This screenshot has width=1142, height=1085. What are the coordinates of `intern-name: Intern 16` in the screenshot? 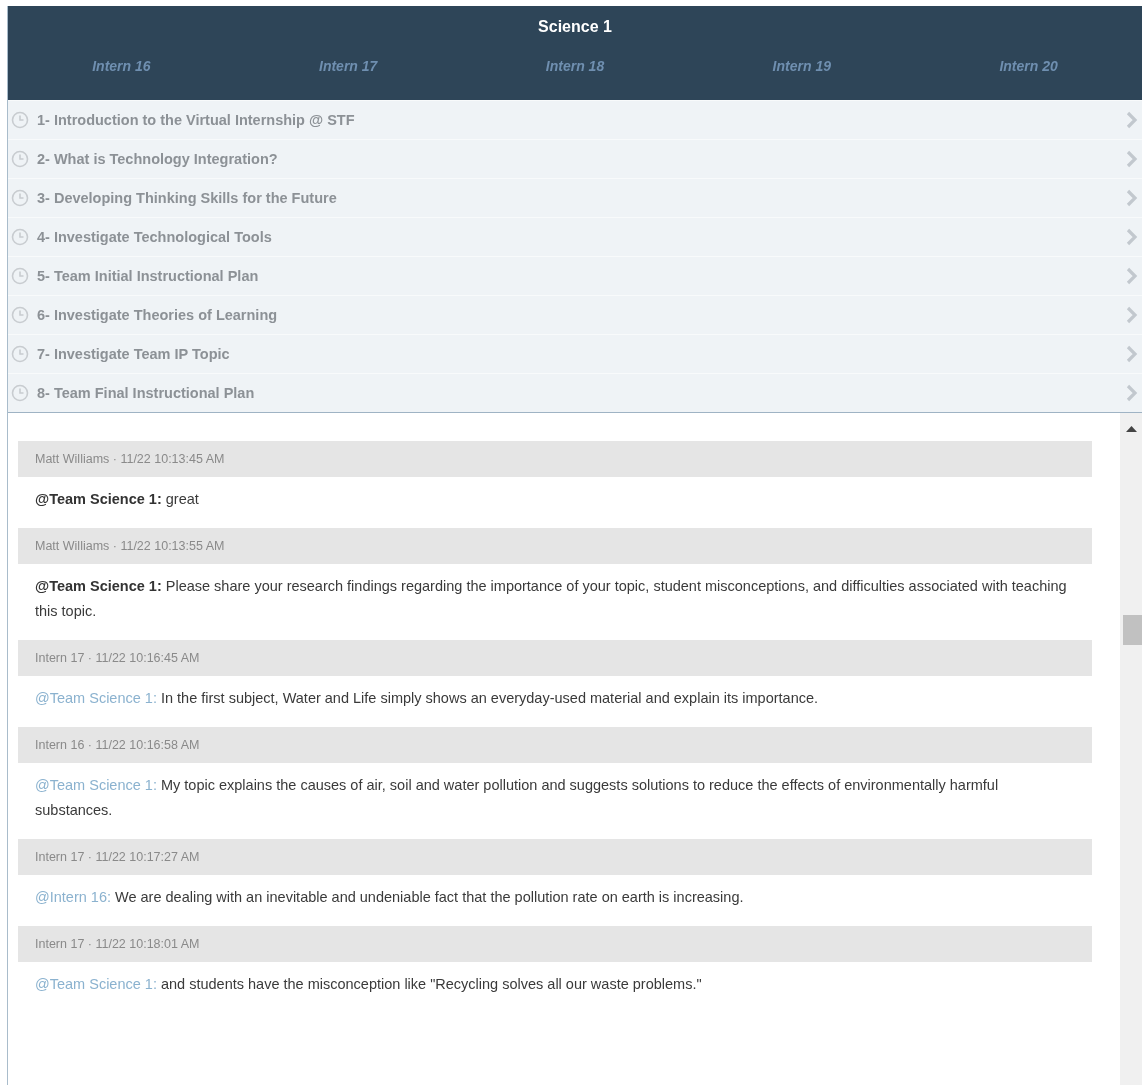 It's located at (121, 66).